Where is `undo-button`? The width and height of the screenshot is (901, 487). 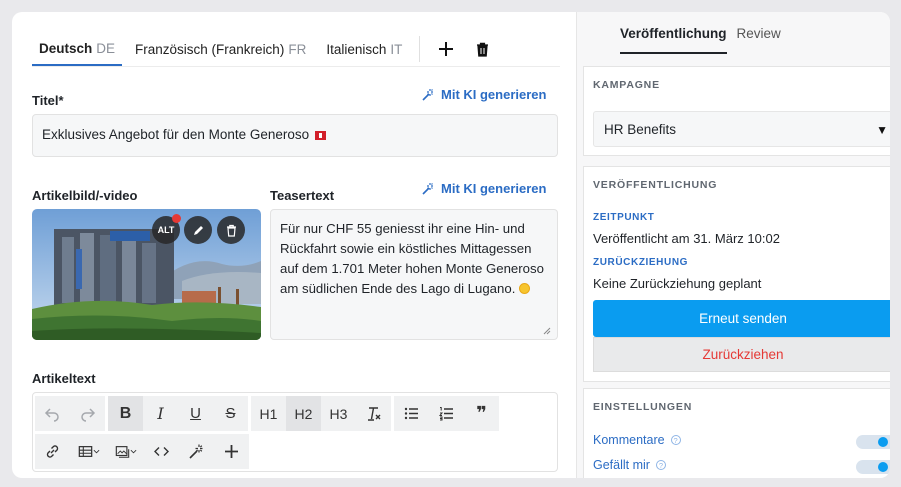 undo-button is located at coordinates (52, 413).